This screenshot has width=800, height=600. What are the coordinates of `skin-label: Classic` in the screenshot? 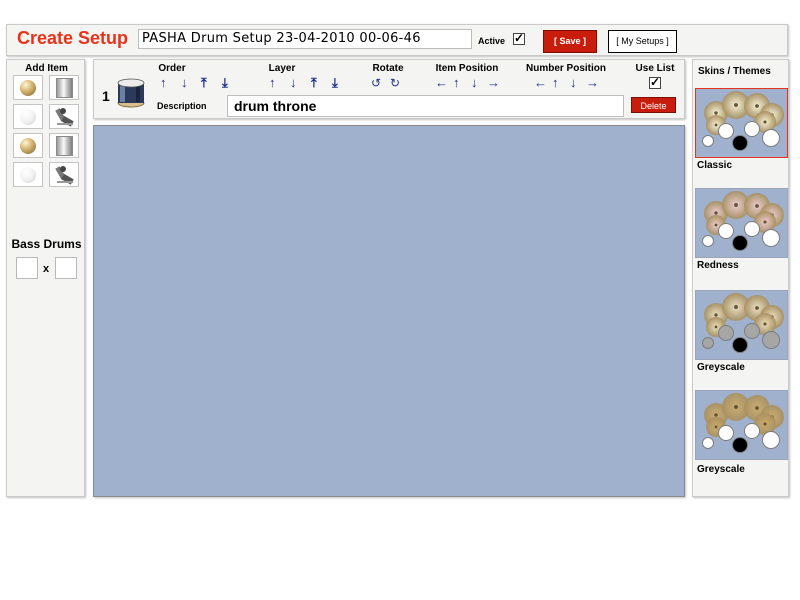 It's located at (715, 165).